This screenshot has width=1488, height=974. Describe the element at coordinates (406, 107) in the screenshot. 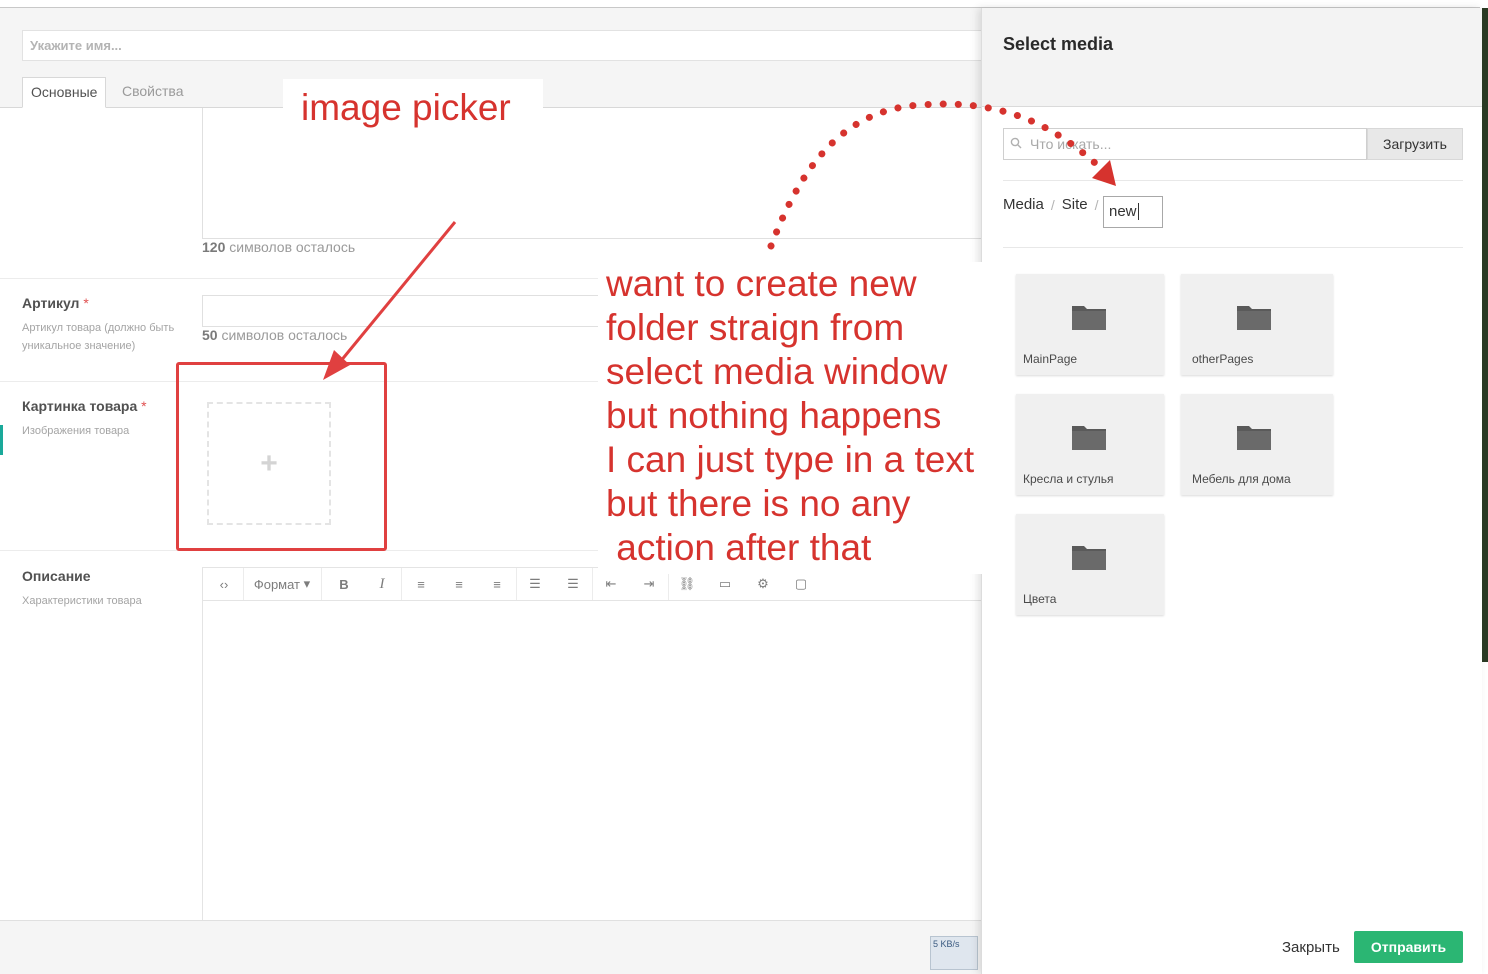

I see `annotation-image-picker: image picker` at that location.